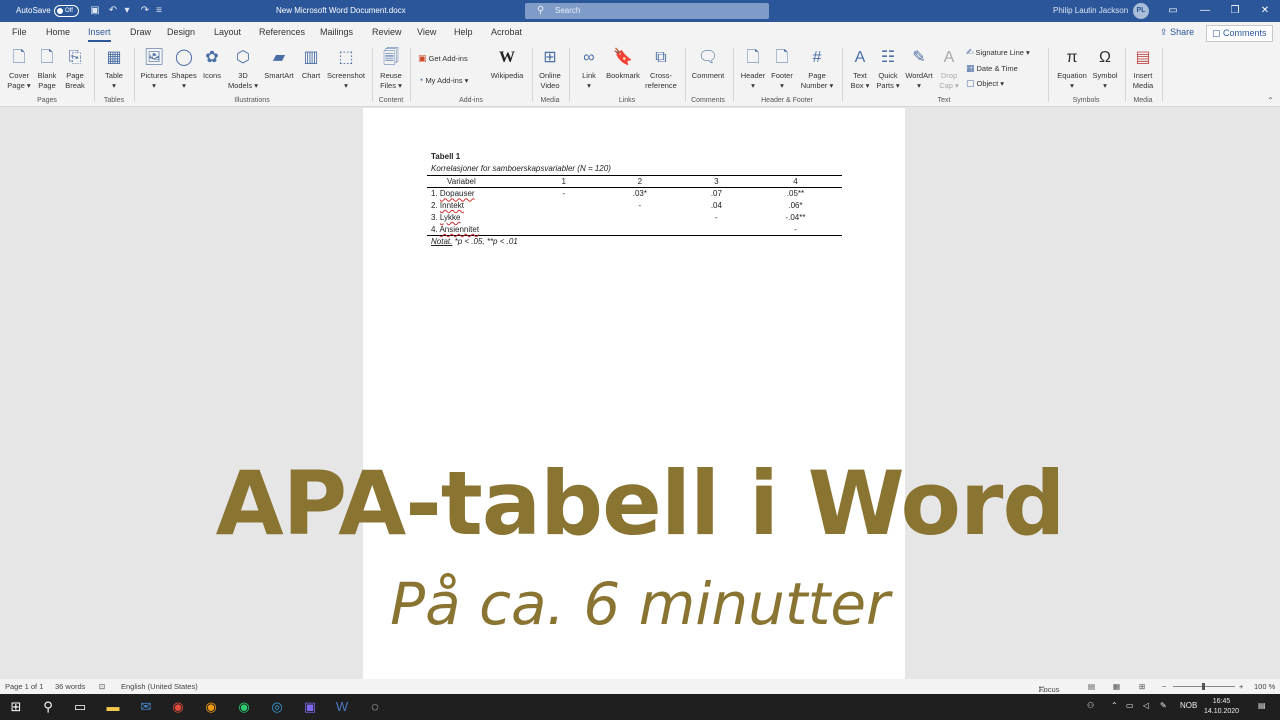 This screenshot has width=1280, height=720. I want to click on tab-home: Home, so click(58, 32).